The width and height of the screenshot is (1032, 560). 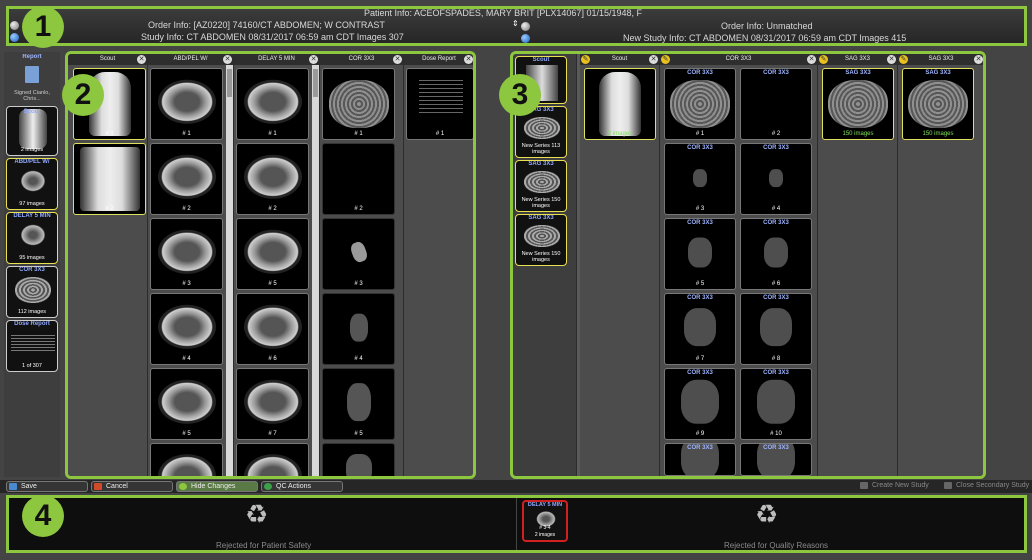 I want to click on hide-changes-button: Hide Changes, so click(x=217, y=486).